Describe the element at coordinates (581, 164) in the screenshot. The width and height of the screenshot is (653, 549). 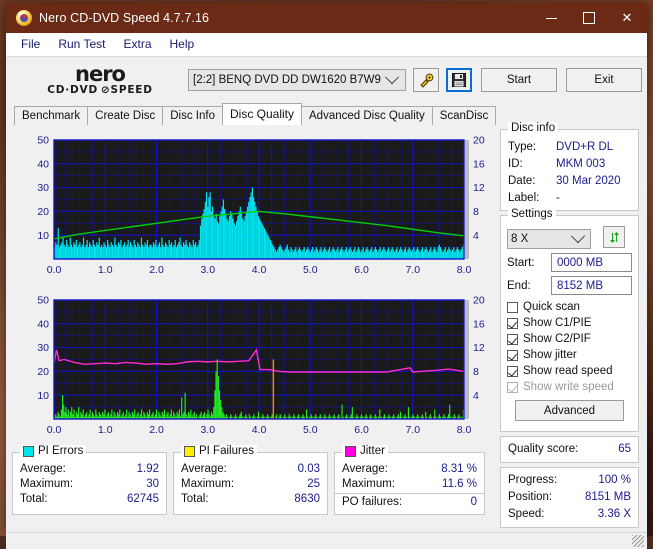
I see `disc-info-value: MKM 003` at that location.